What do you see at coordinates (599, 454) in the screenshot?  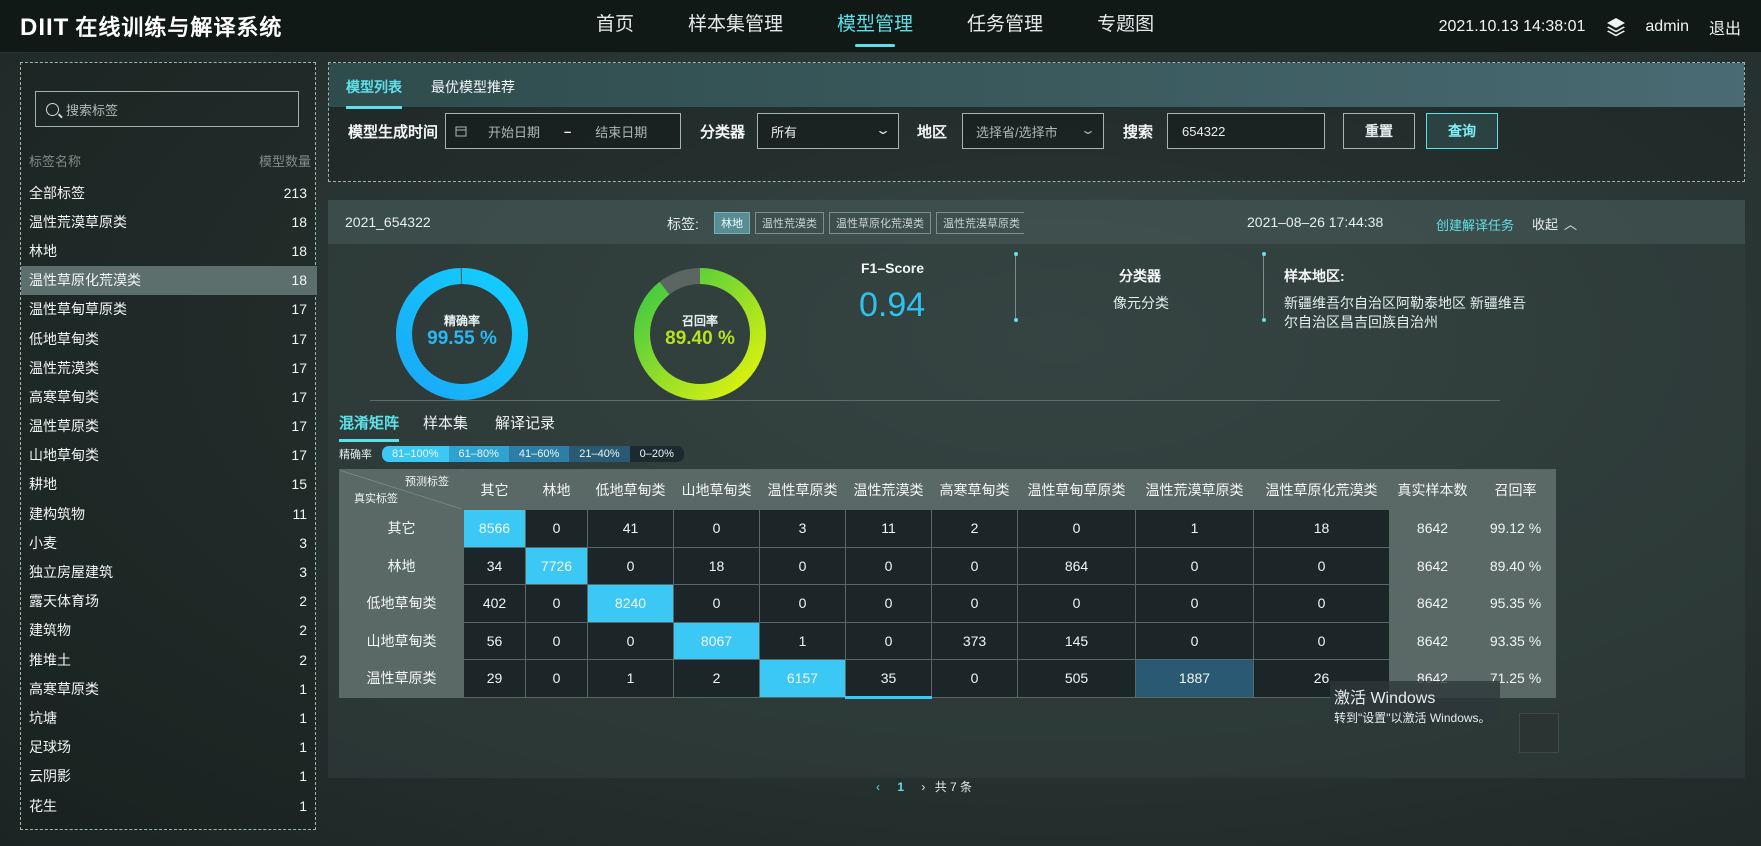 I see `legend-item: 21–40%` at bounding box center [599, 454].